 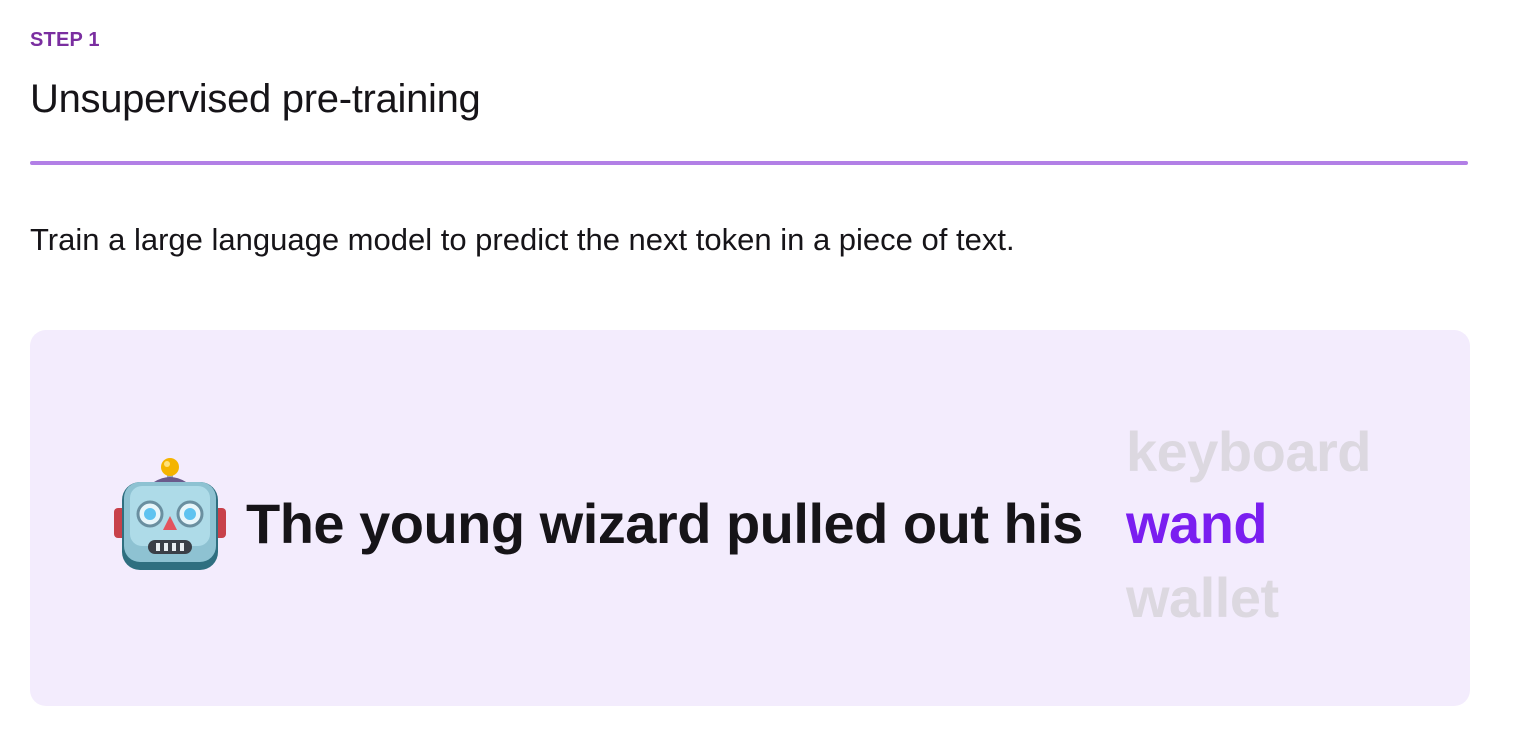 What do you see at coordinates (255, 99) in the screenshot?
I see `page-title: Unsupervised pre-training` at bounding box center [255, 99].